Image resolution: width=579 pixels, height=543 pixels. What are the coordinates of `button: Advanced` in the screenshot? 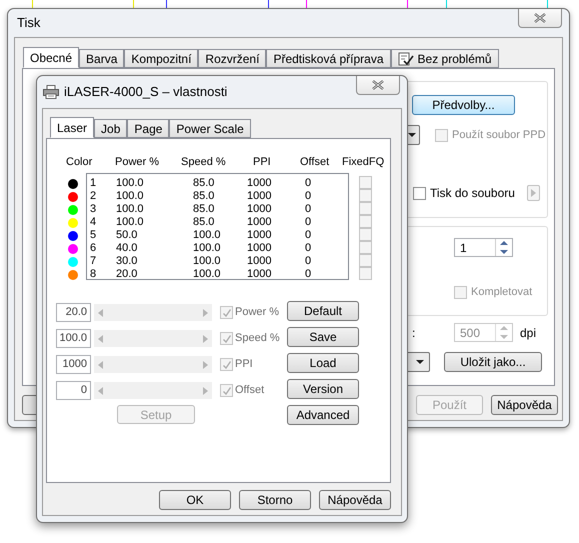 It's located at (323, 415).